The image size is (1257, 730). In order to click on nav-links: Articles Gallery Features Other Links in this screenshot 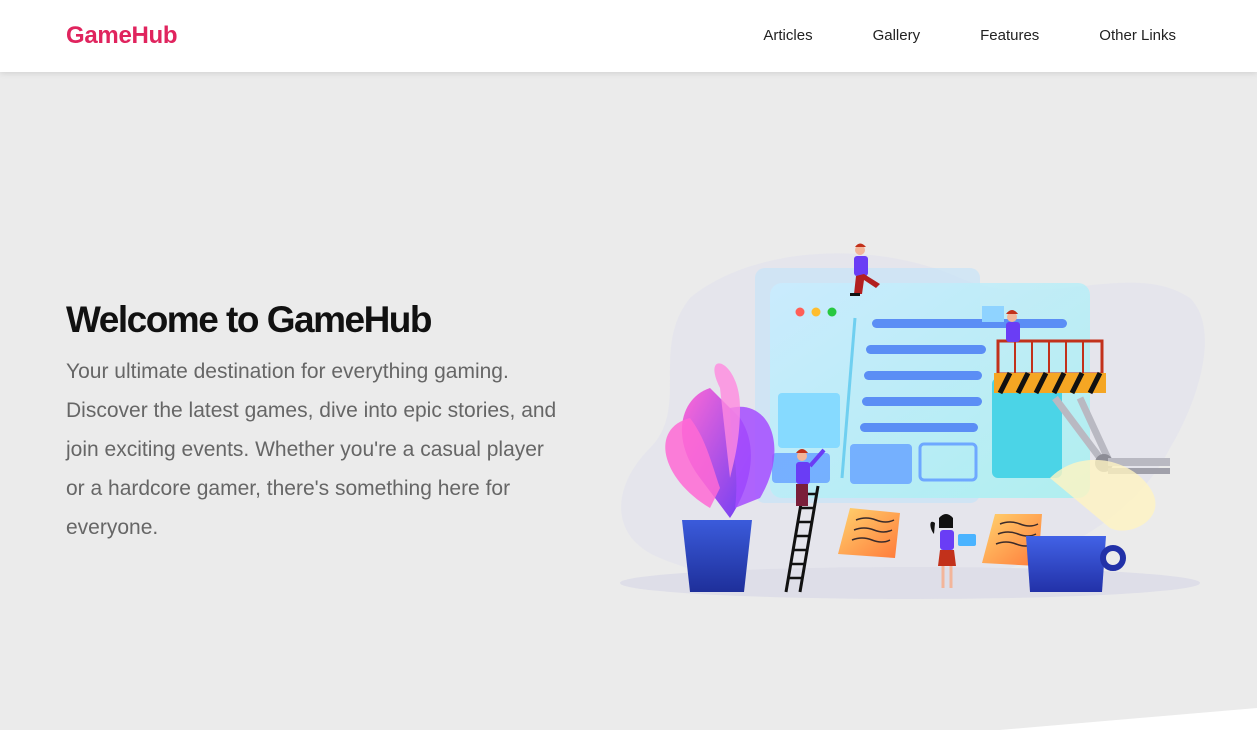, I will do `click(939, 35)`.